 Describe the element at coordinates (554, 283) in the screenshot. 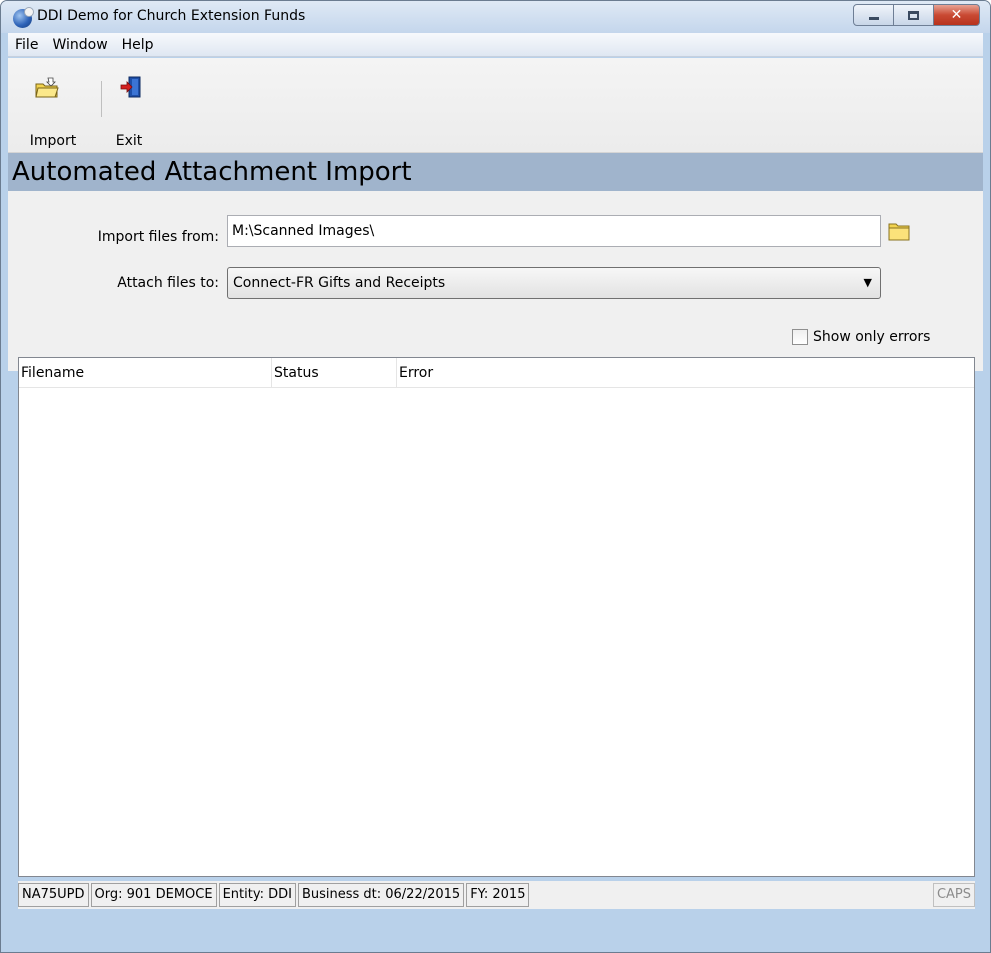

I see `attach-to-select: Connect-FR Gifts and Receipts ▼` at that location.